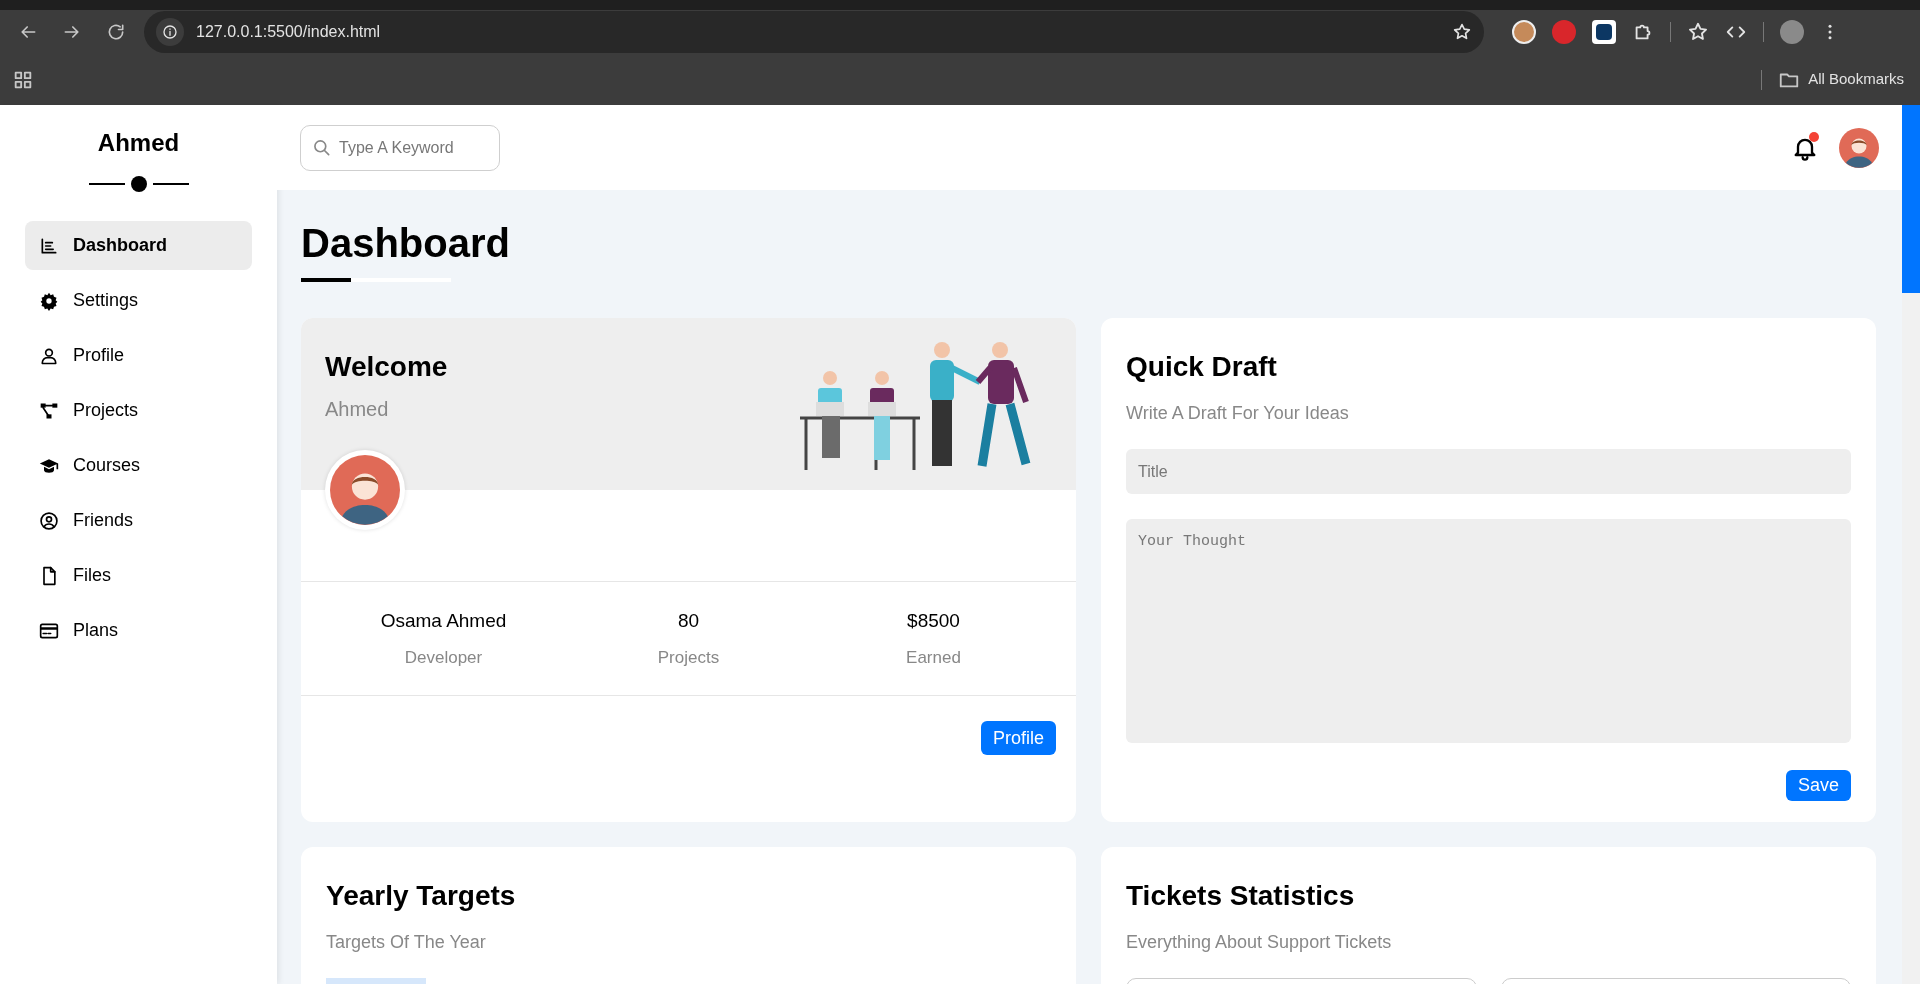 This screenshot has width=1920, height=984. Describe the element at coordinates (138, 184) in the screenshot. I see `logo-ornament-icon` at that location.